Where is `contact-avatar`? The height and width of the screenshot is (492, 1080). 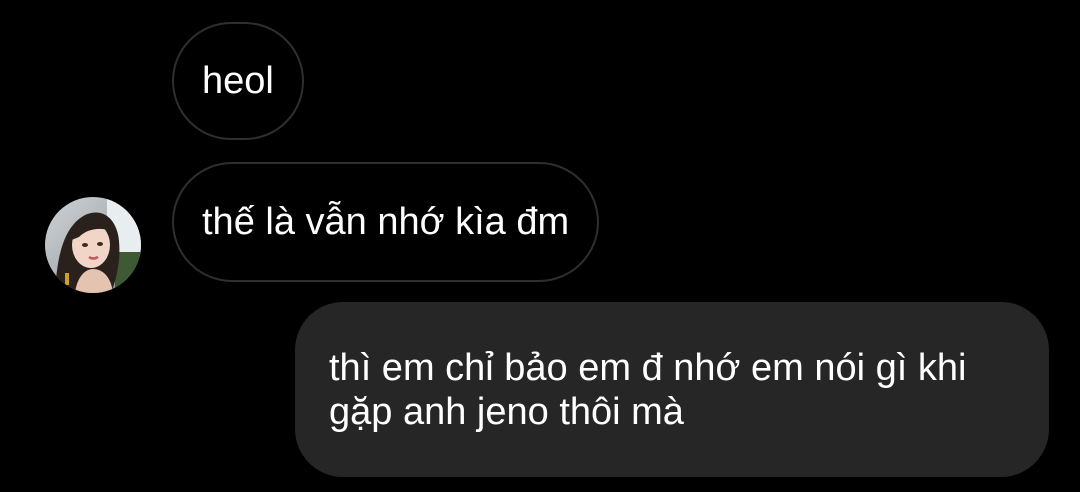
contact-avatar is located at coordinates (93, 245).